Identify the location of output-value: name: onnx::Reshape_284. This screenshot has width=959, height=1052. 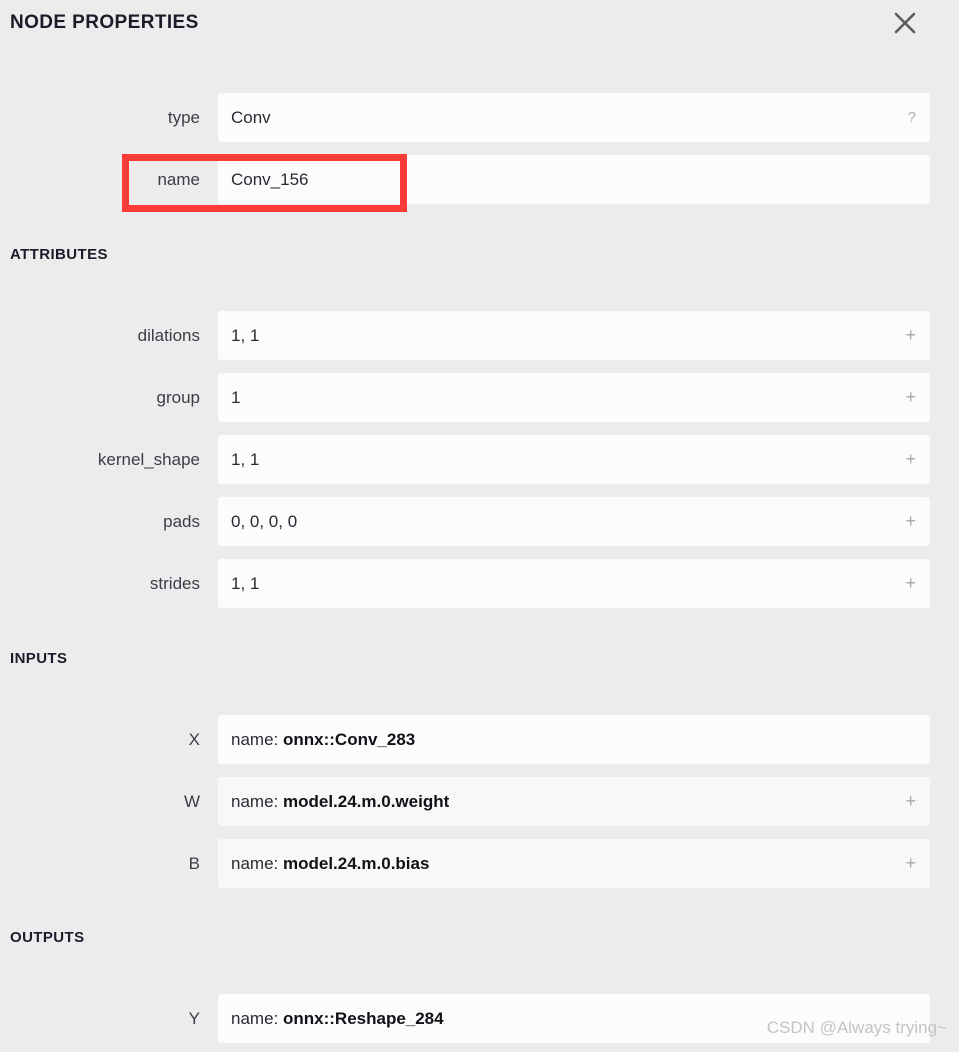
(337, 1018).